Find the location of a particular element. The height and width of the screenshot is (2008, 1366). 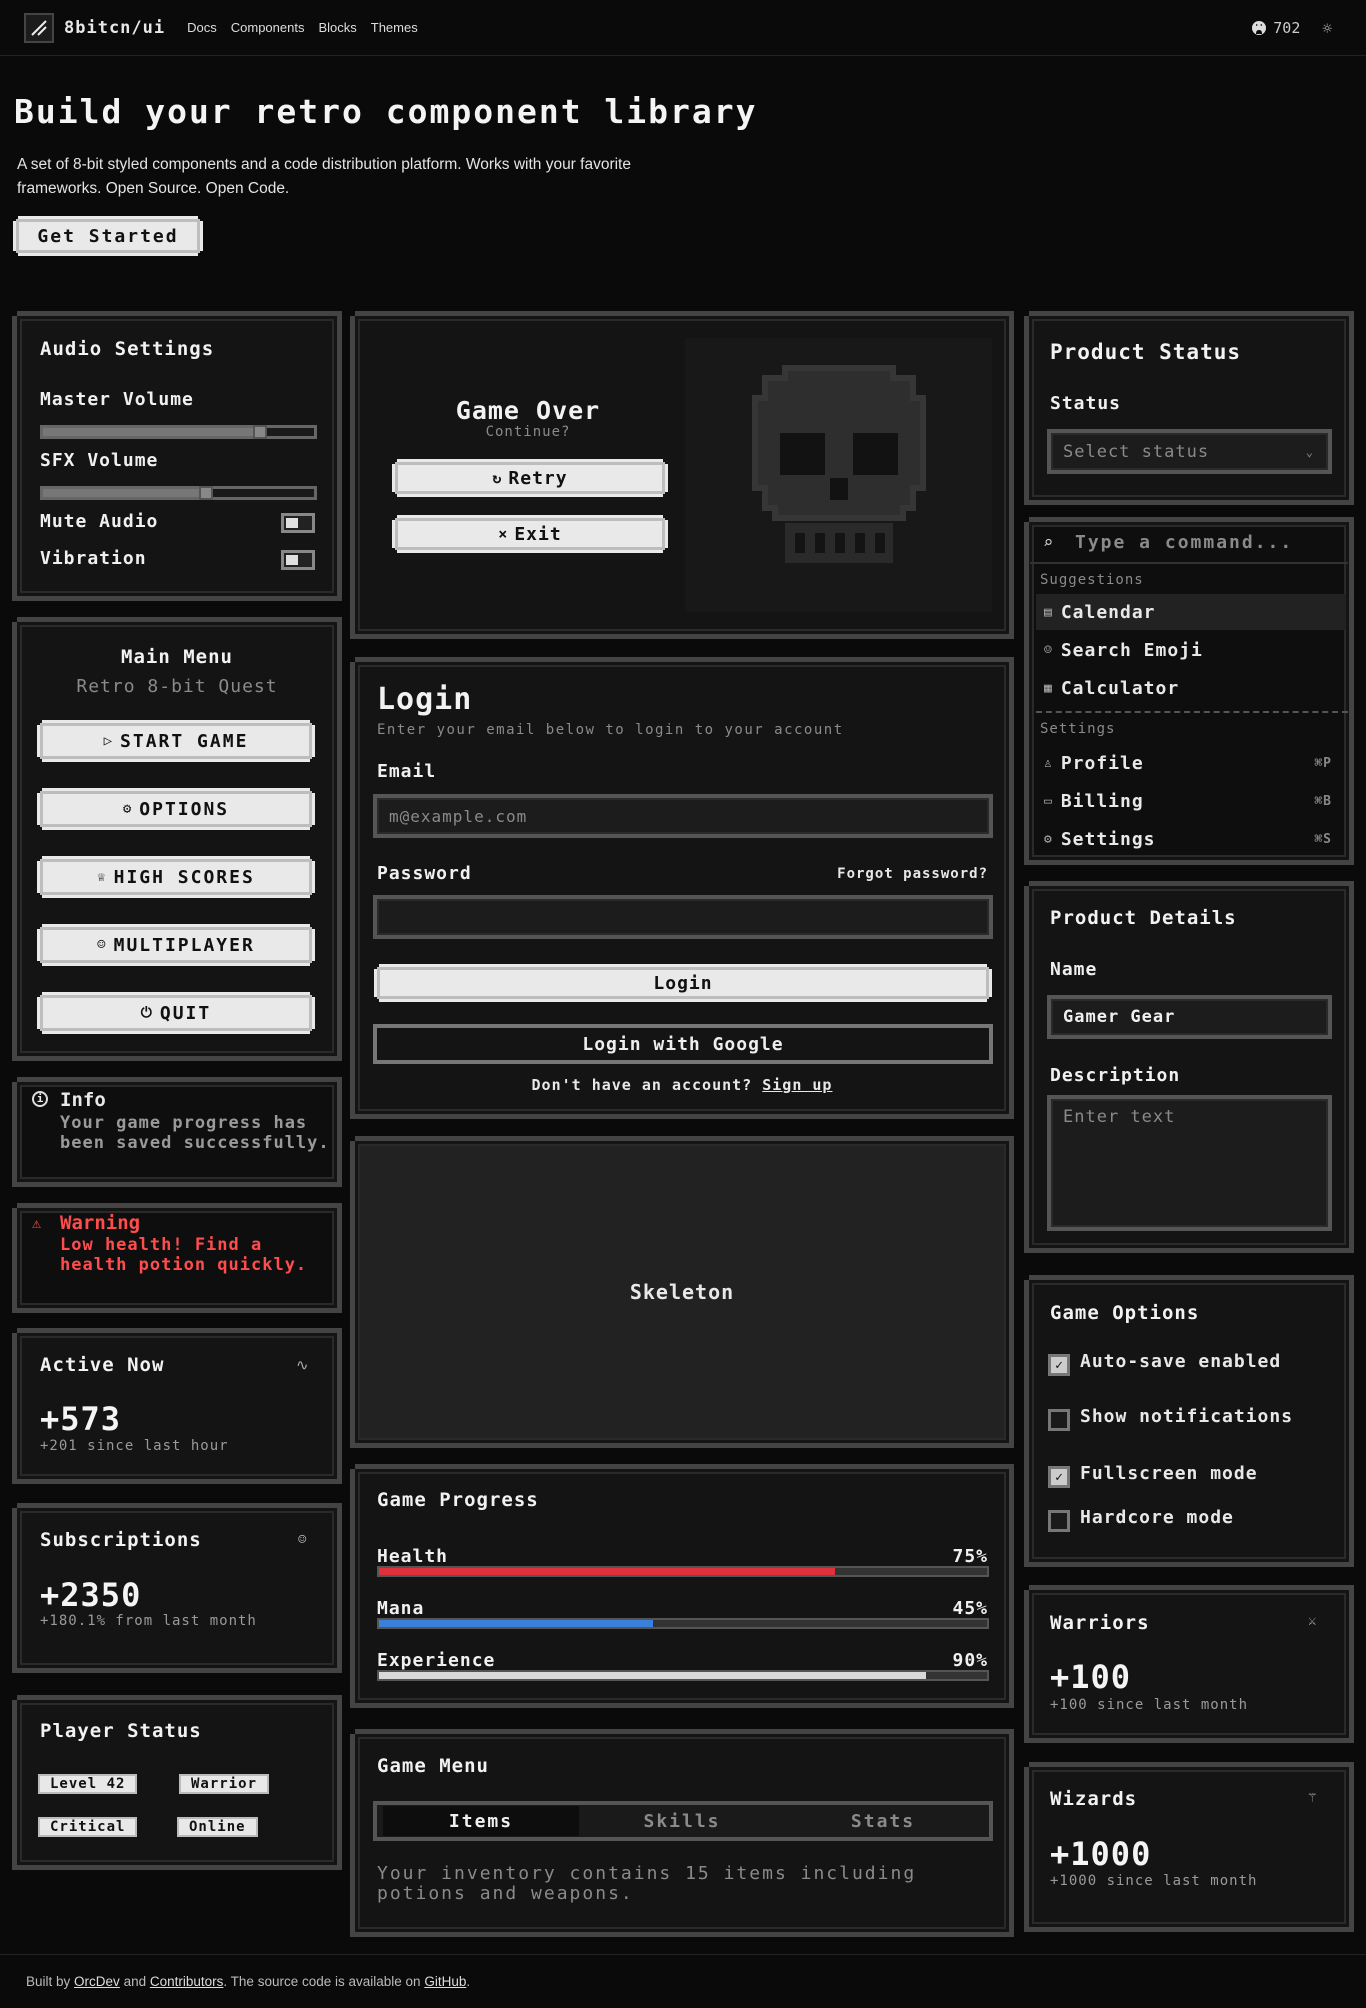

card-icon: ▭ is located at coordinates (1048, 801).